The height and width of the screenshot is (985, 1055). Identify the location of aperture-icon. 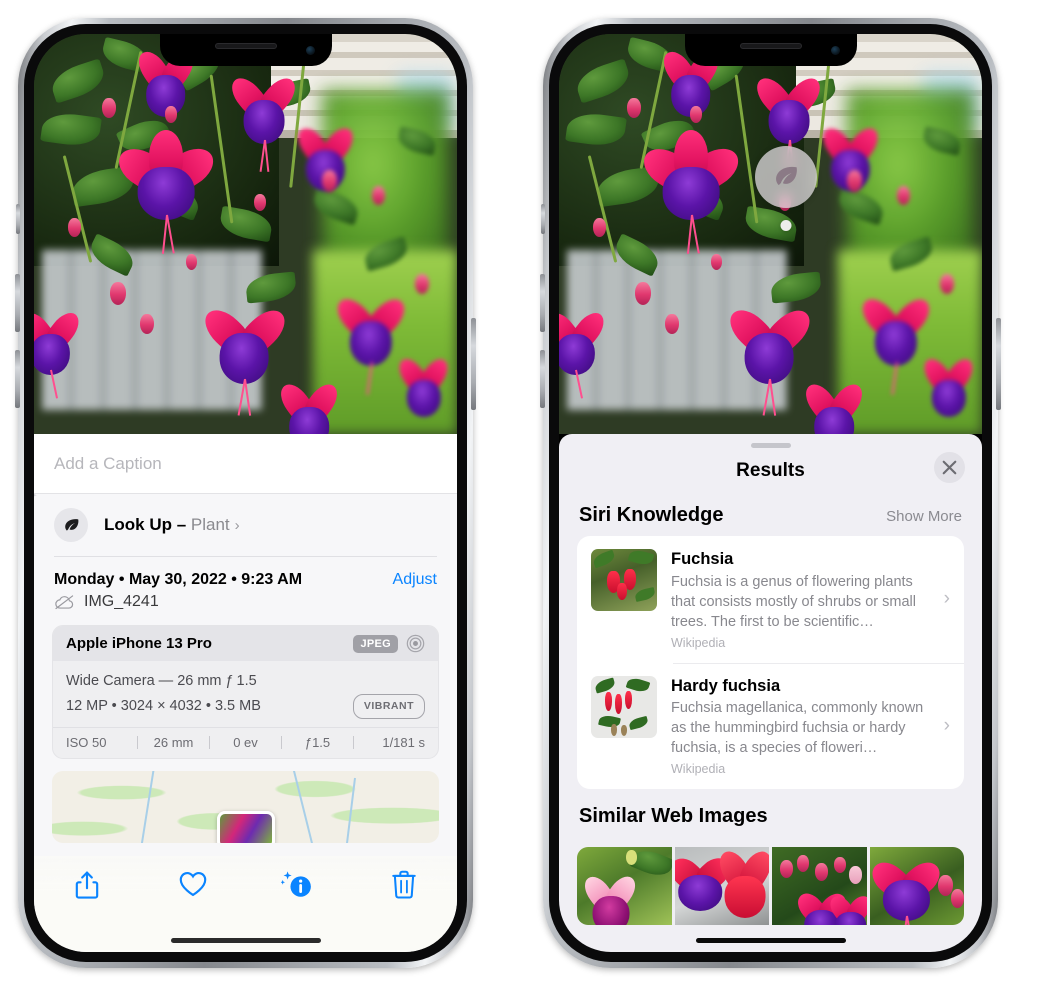
(415, 643).